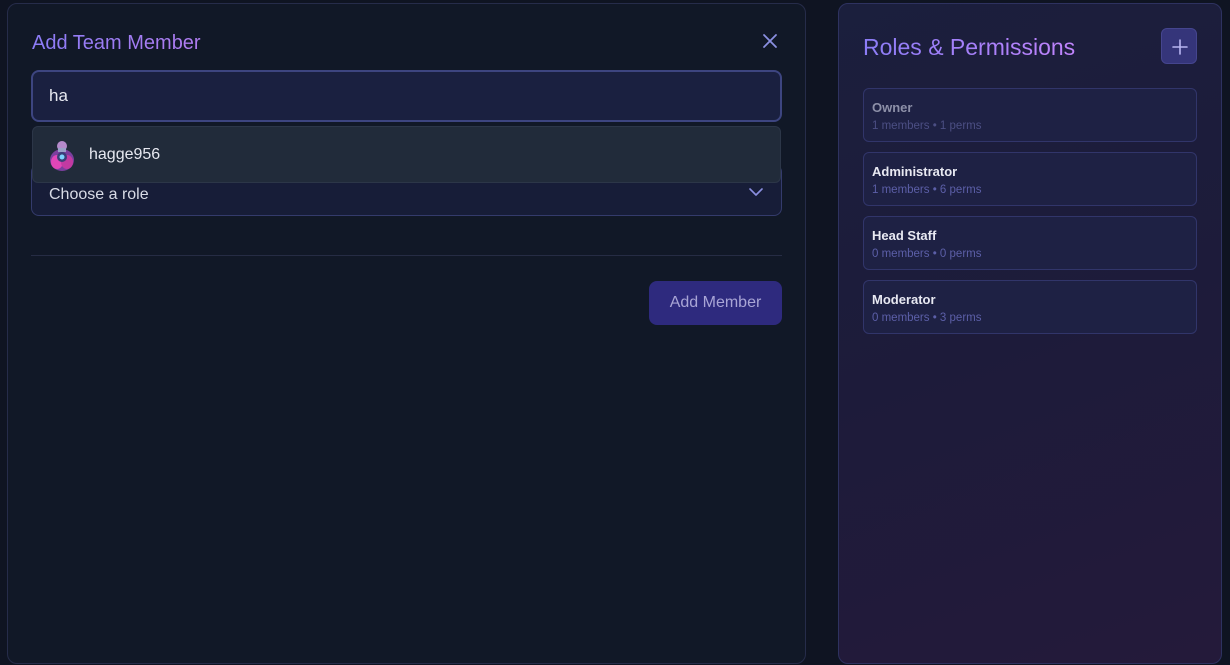 The height and width of the screenshot is (665, 1230). Describe the element at coordinates (1030, 307) in the screenshot. I see `role-card-moderator: Moderator 0 members • 3 perms` at that location.